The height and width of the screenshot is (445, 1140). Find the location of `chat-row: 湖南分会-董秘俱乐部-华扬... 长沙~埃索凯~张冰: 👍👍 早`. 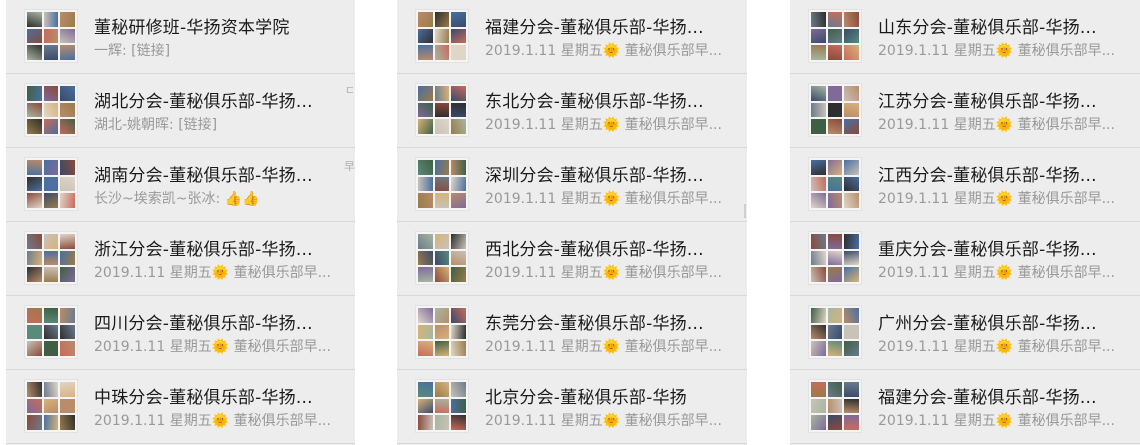

chat-row: 湖南分会-董秘俱乐部-华扬... 长沙~埃索凯~张冰: 👍👍 早 is located at coordinates (180, 185).